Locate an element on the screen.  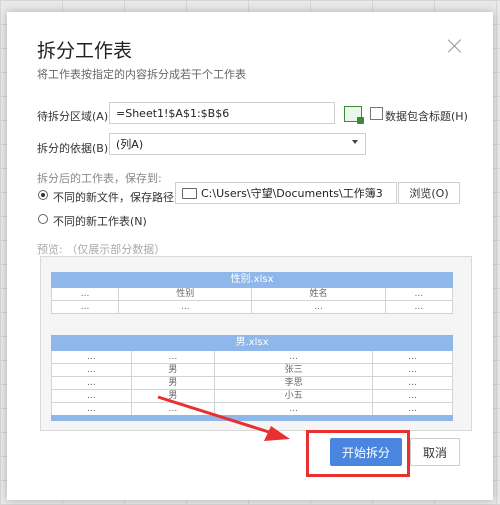
arrow-annotation is located at coordinates (223, 418).